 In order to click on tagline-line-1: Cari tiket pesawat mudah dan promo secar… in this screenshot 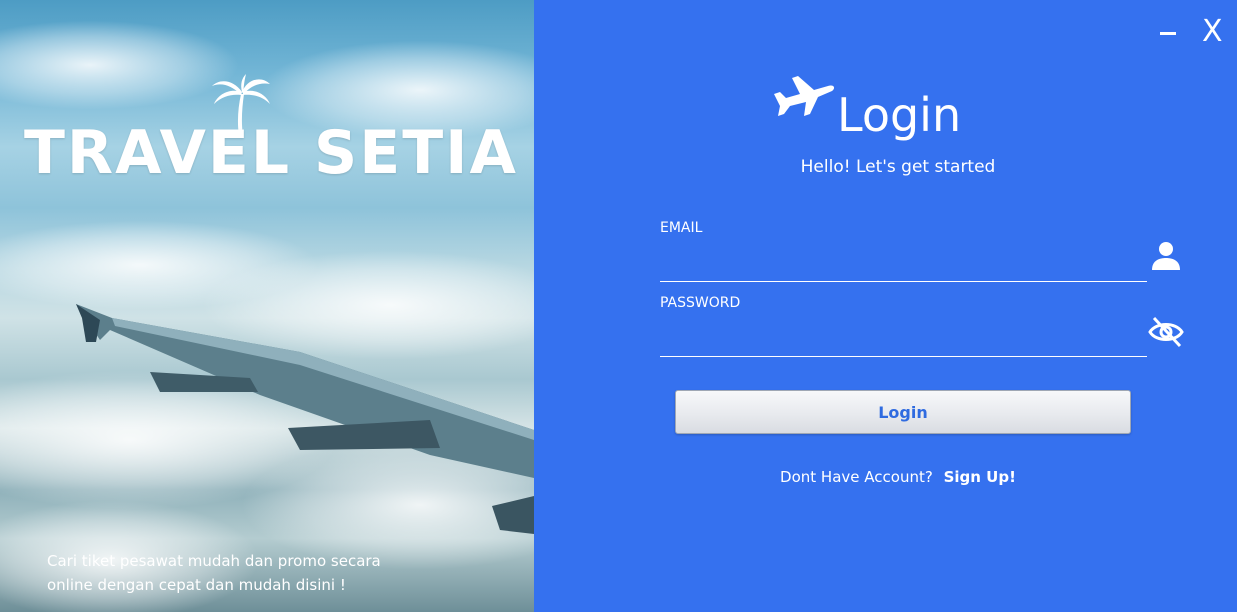, I will do `click(214, 561)`.